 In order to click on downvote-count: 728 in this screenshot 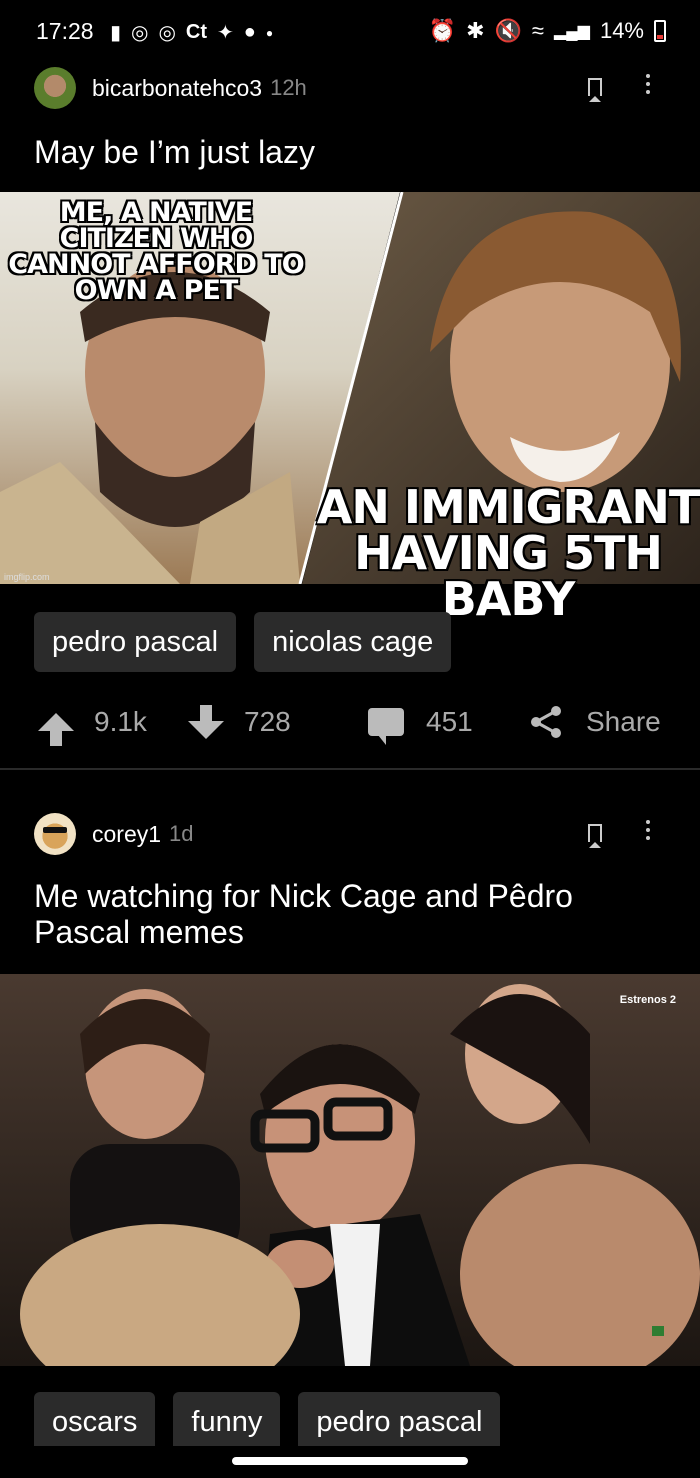, I will do `click(267, 721)`.